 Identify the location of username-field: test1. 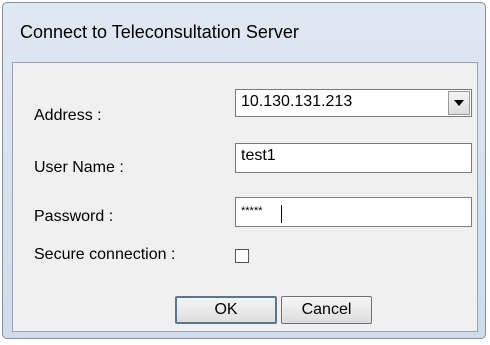
(353, 158).